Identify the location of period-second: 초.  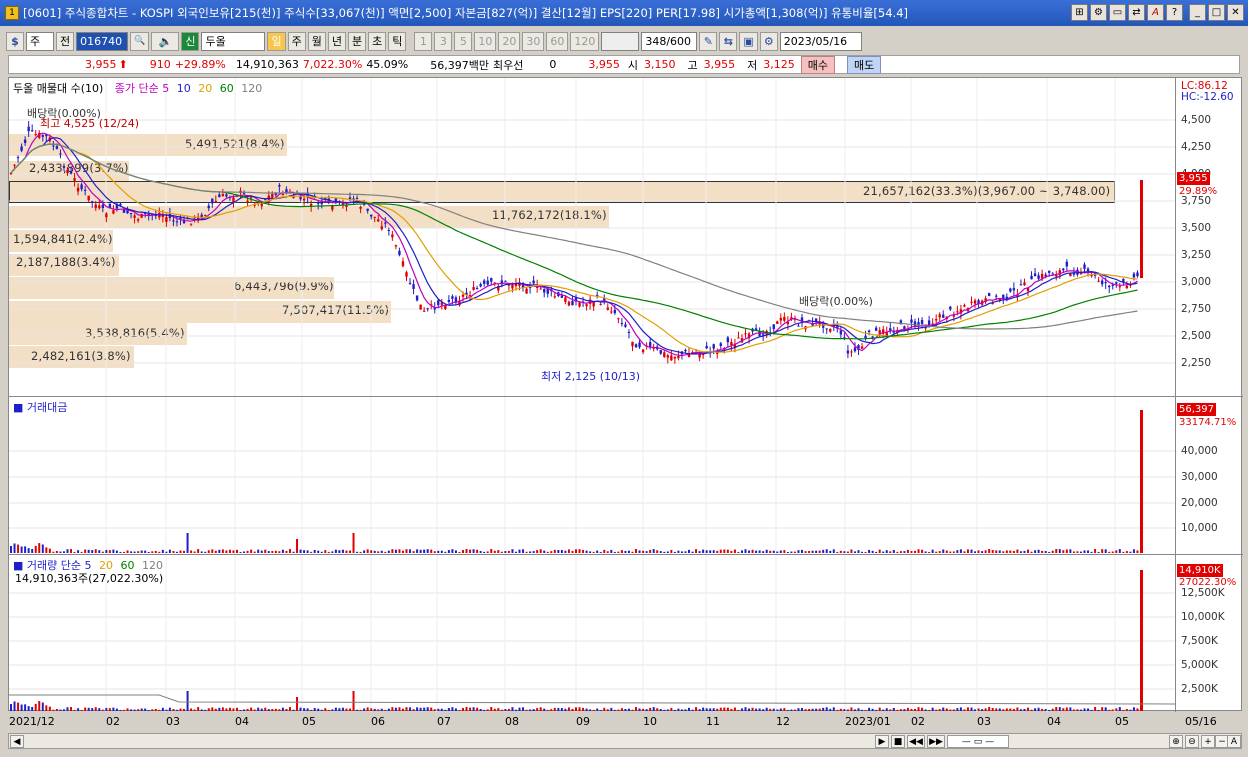
(377, 41).